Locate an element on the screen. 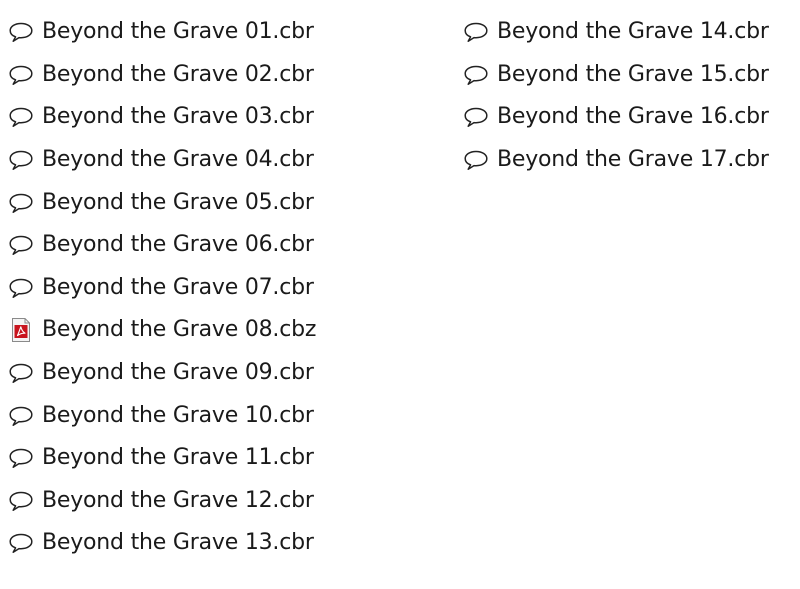 This screenshot has height=589, width=800. file-name: Beyond the Grave 11.cbr is located at coordinates (178, 458).